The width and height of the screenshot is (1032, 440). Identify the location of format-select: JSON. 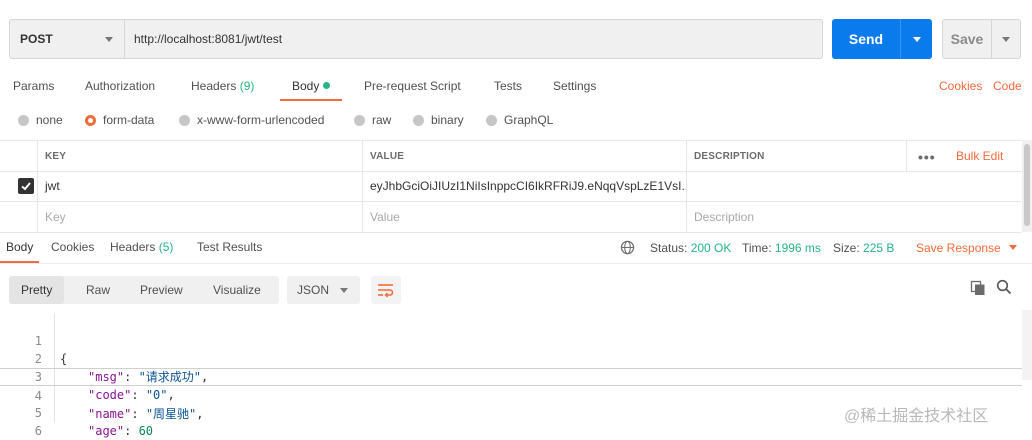
(323, 290).